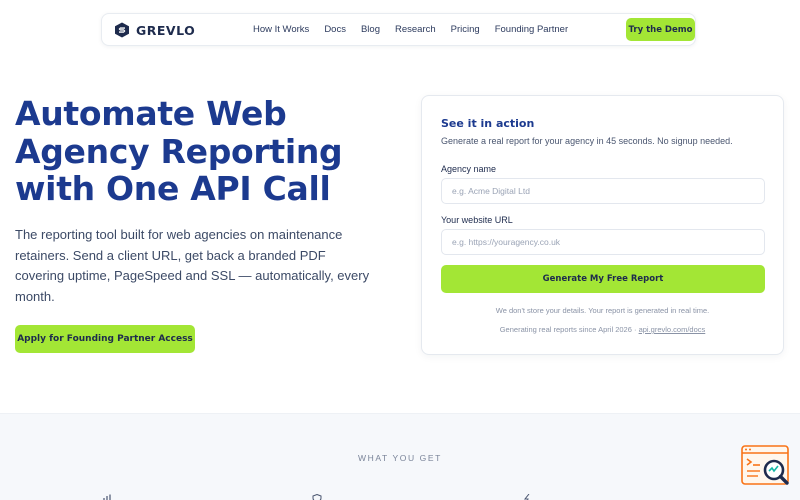 This screenshot has width=800, height=500. I want to click on nav-link-founding-partner: Founding Partner, so click(531, 29).